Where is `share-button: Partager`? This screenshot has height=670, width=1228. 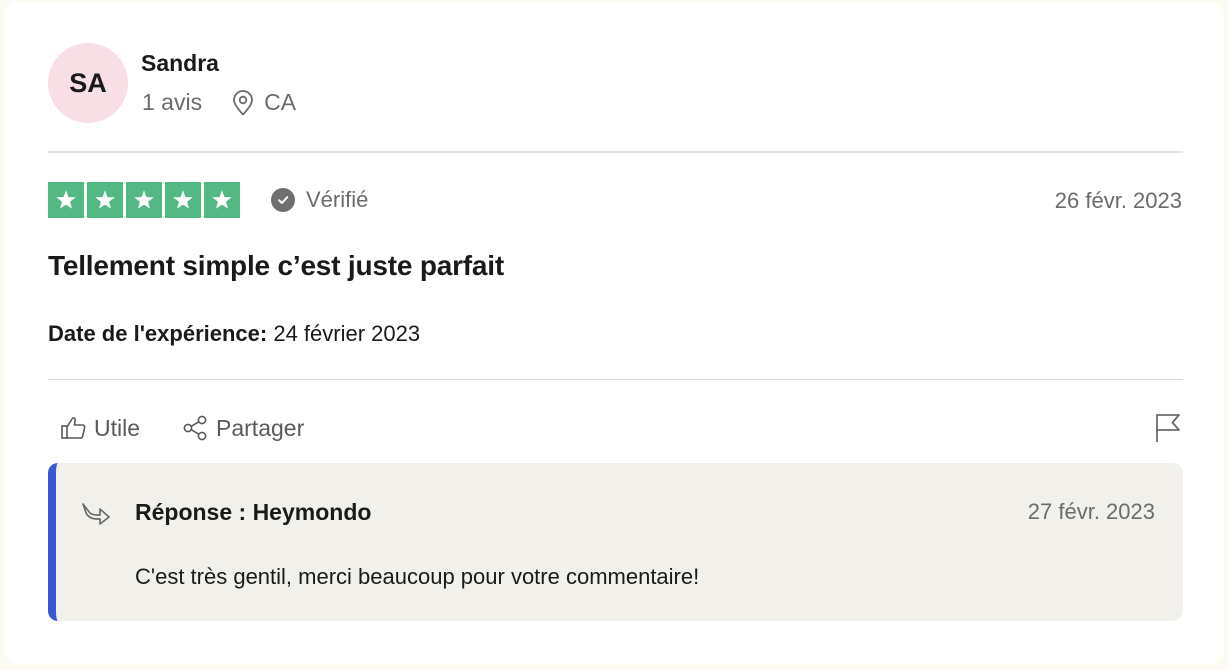 share-button: Partager is located at coordinates (243, 428).